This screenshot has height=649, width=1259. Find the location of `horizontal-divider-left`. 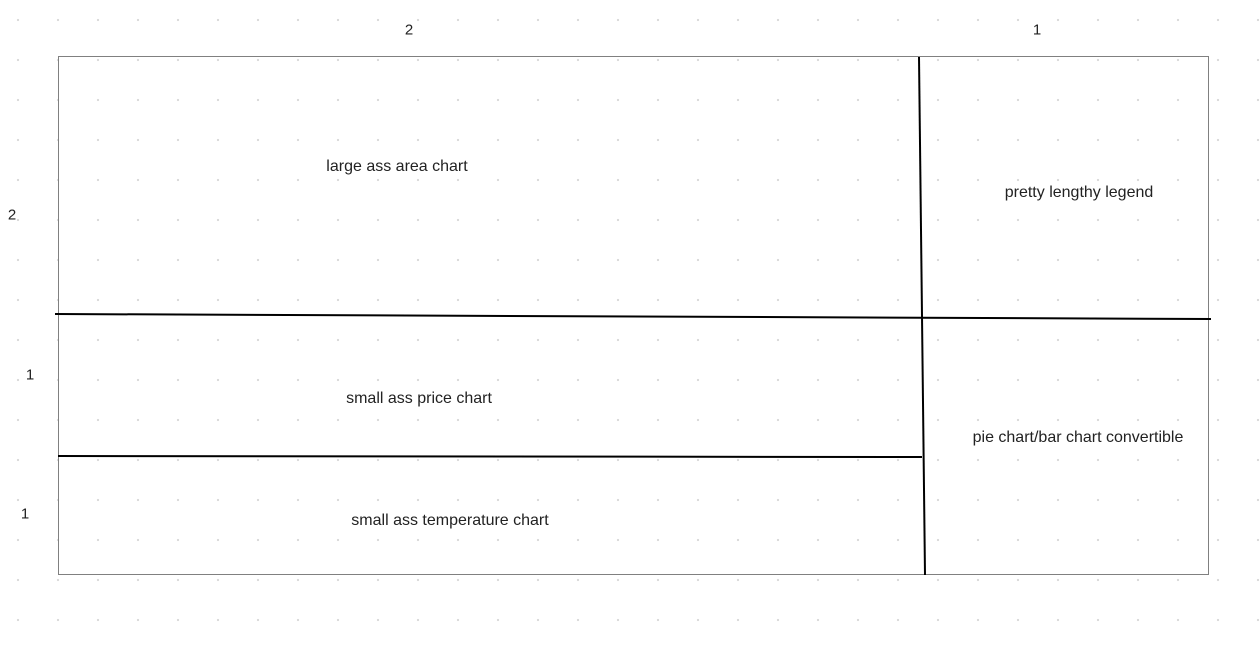

horizontal-divider-left is located at coordinates (490, 456).